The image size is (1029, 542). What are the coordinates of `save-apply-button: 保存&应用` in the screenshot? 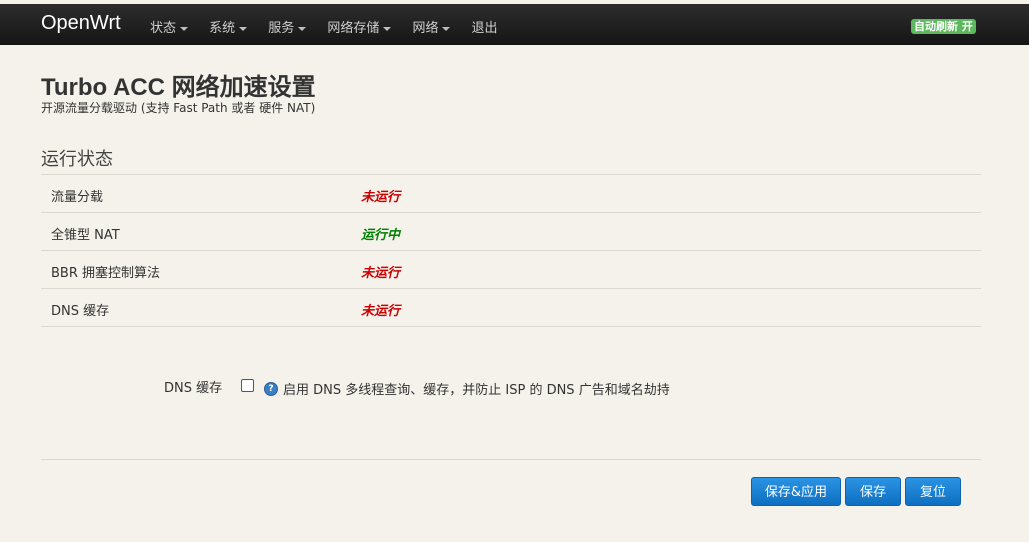 It's located at (796, 491).